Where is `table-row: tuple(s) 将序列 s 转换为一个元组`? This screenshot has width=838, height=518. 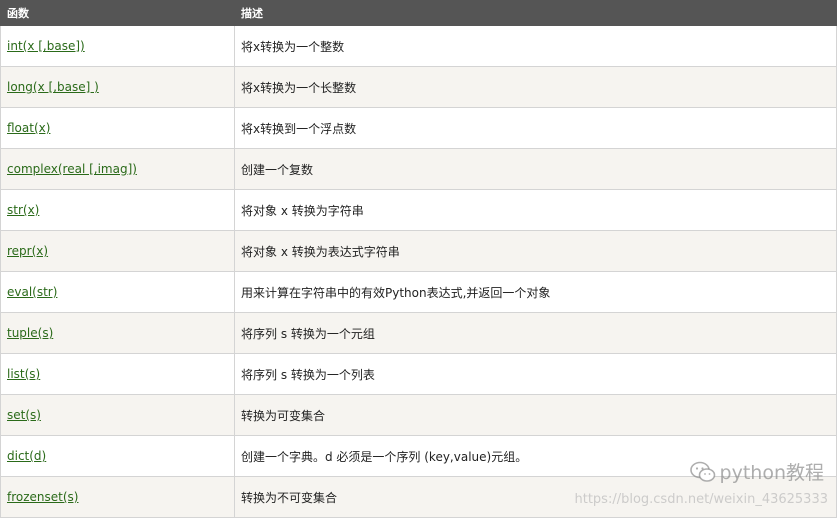 table-row: tuple(s) 将序列 s 转换为一个元组 is located at coordinates (418, 333).